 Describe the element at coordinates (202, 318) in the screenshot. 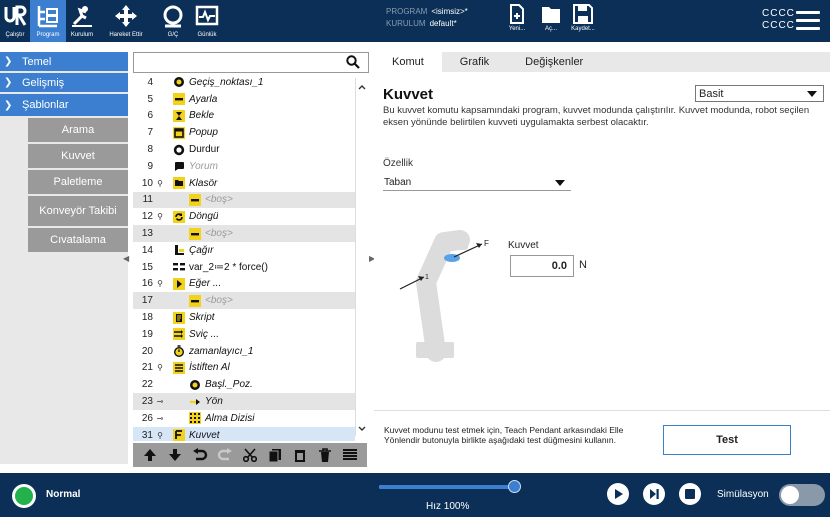

I see `tree-node-label: Skript` at that location.